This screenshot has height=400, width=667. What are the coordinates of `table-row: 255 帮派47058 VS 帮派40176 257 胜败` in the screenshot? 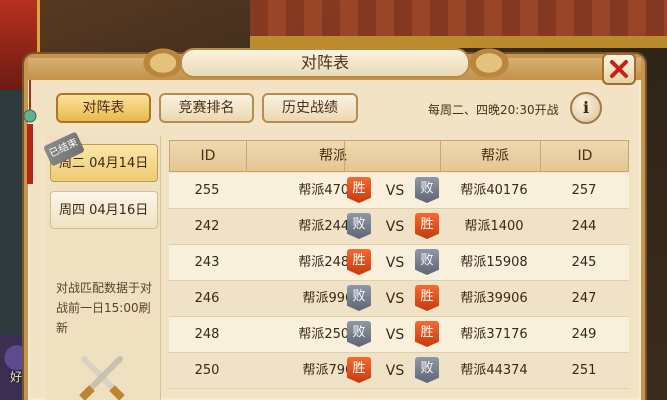 It's located at (399, 191).